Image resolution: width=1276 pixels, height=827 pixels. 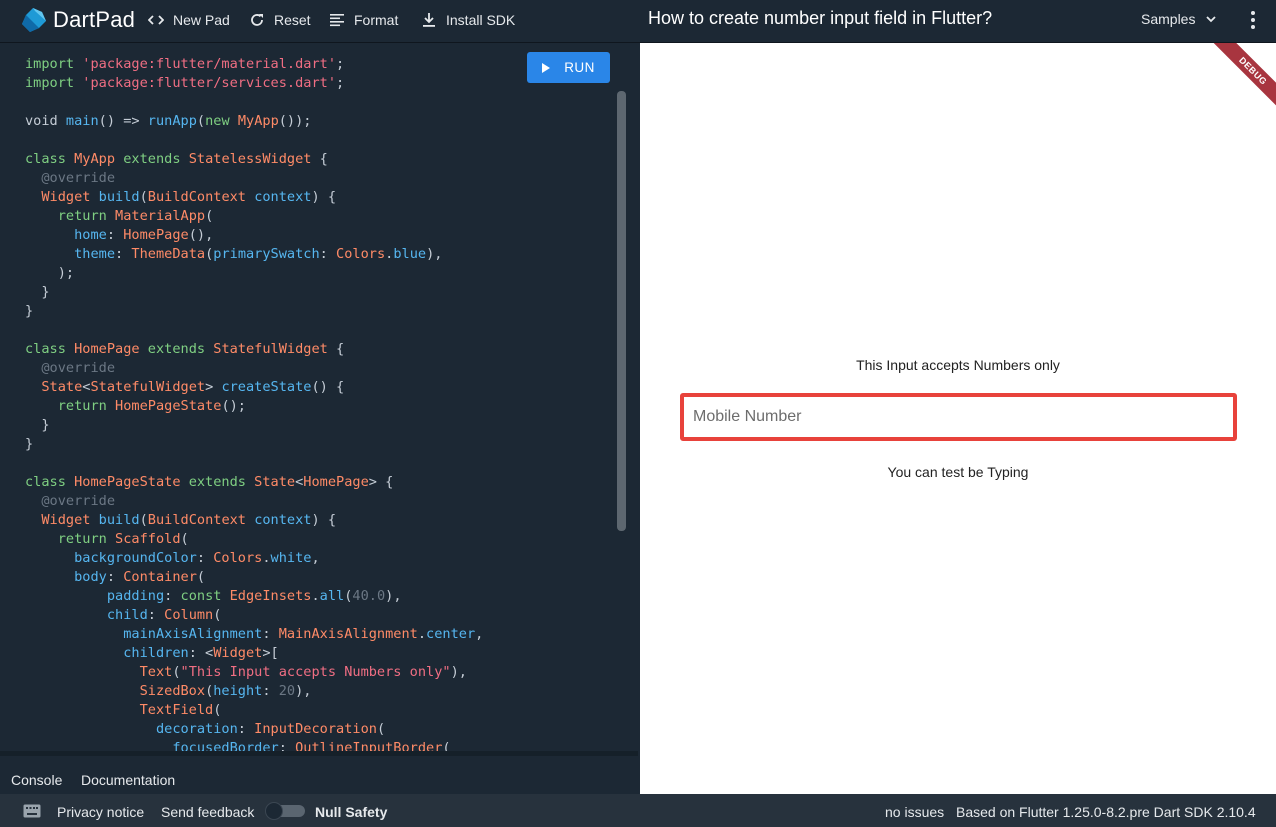 I want to click on code-token: ,, so click(x=315, y=558).